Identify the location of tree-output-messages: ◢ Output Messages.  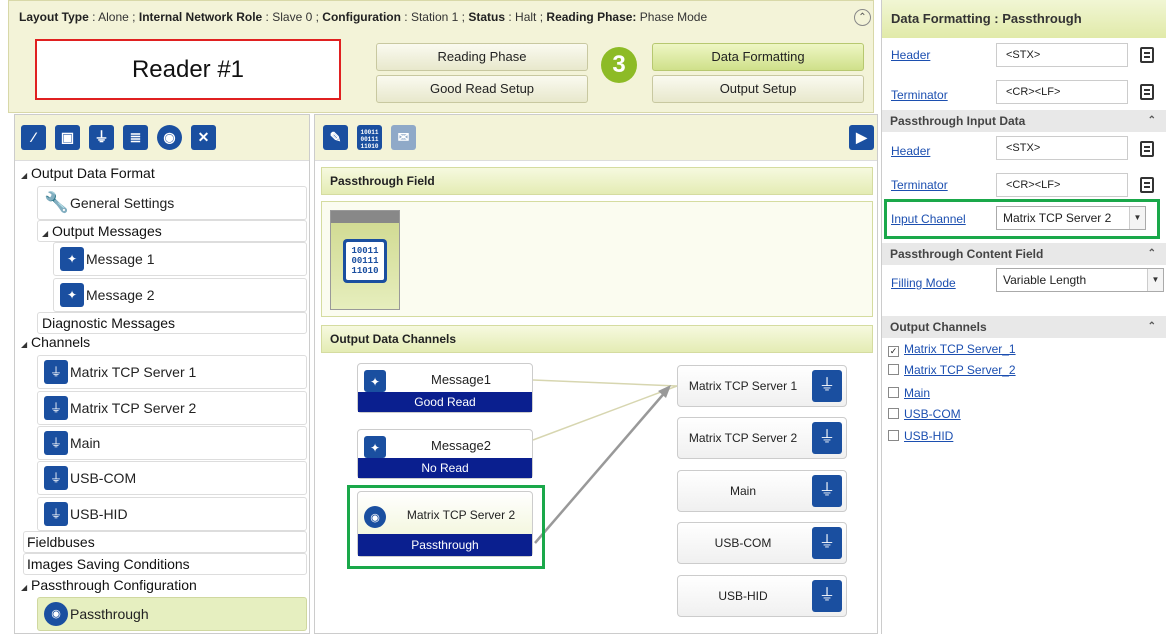
(172, 231).